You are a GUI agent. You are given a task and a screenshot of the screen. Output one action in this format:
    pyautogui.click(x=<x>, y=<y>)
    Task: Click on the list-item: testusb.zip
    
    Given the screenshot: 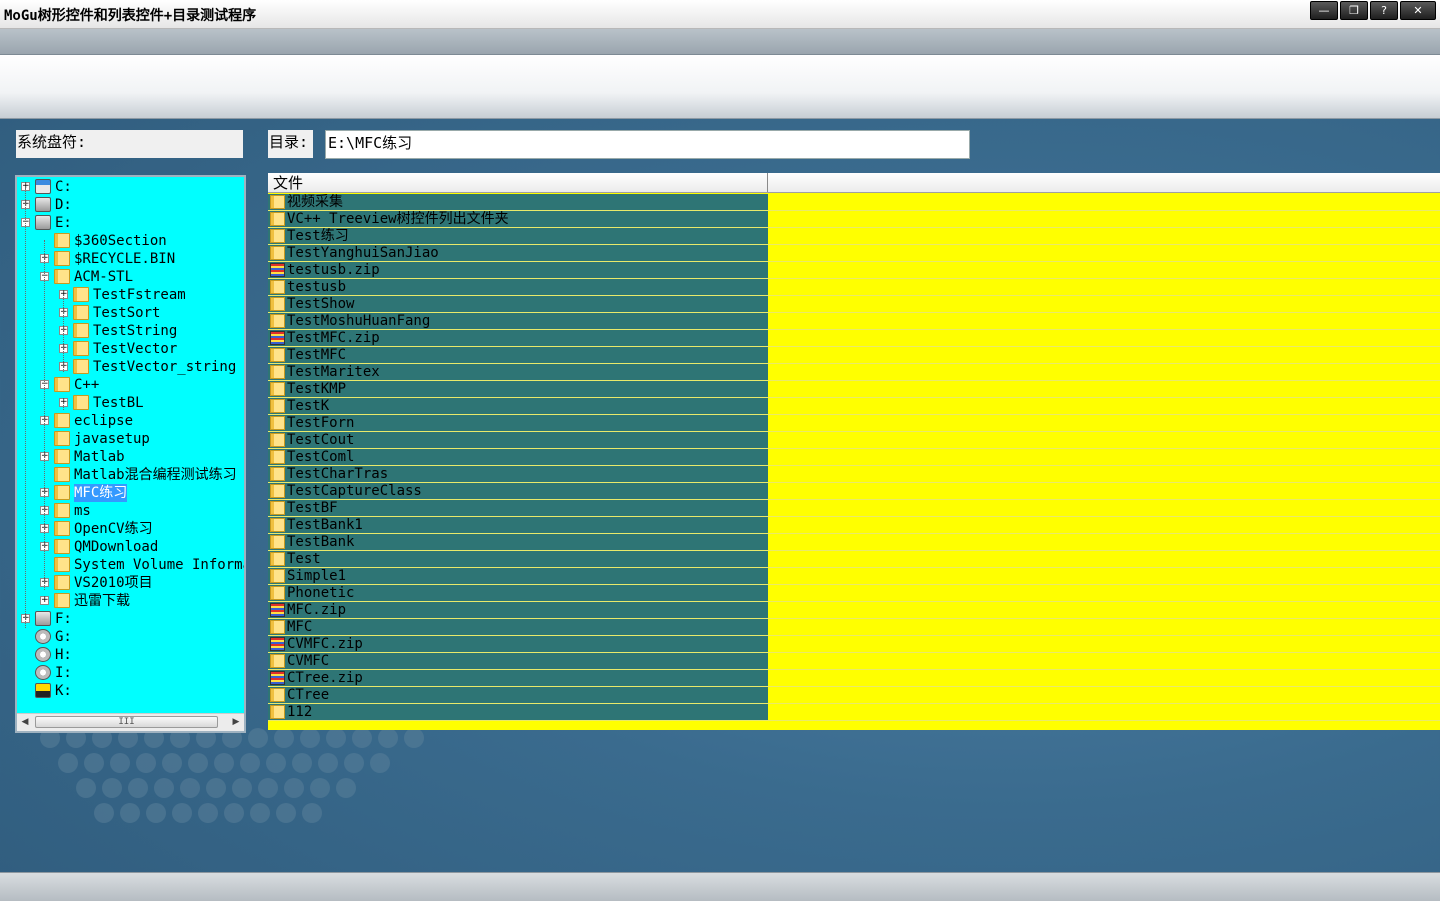 What is the action you would take?
    pyautogui.click(x=854, y=270)
    